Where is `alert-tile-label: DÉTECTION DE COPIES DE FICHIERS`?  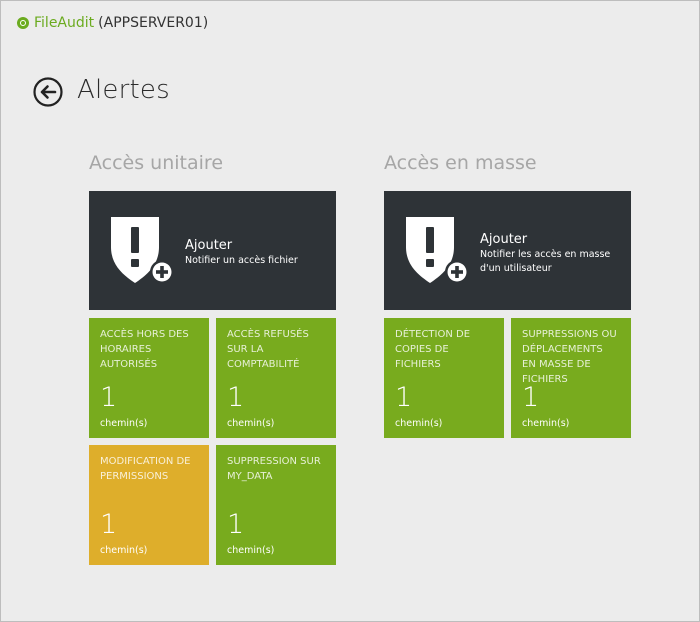 alert-tile-label: DÉTECTION DE COPIES DE FICHIERS is located at coordinates (446, 349).